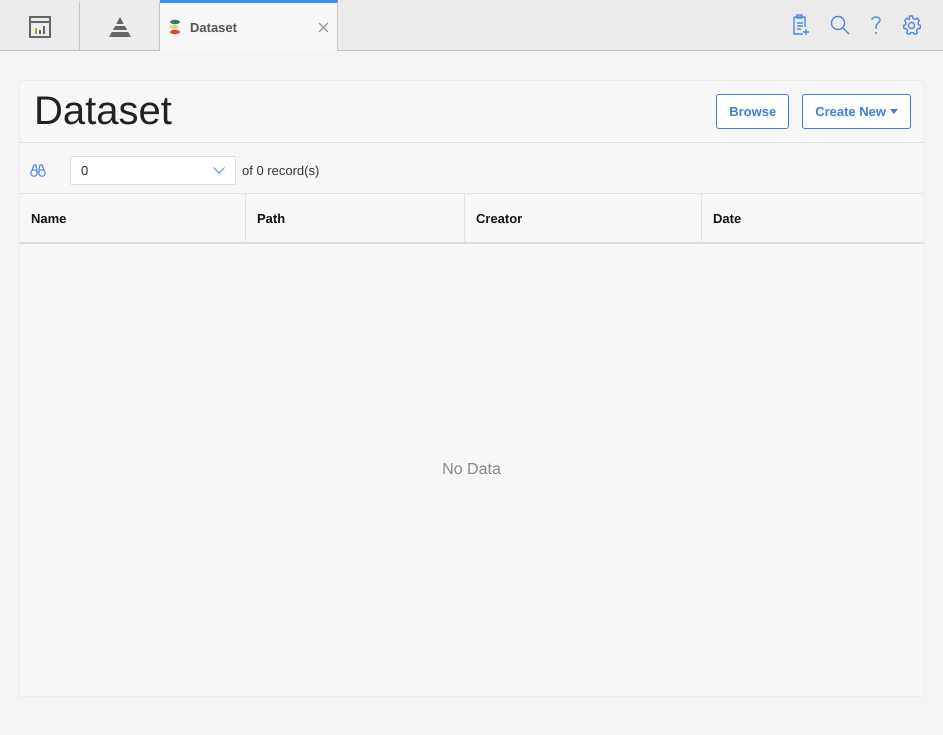 Image resolution: width=943 pixels, height=735 pixels. Describe the element at coordinates (840, 25) in the screenshot. I see `search-icon` at that location.